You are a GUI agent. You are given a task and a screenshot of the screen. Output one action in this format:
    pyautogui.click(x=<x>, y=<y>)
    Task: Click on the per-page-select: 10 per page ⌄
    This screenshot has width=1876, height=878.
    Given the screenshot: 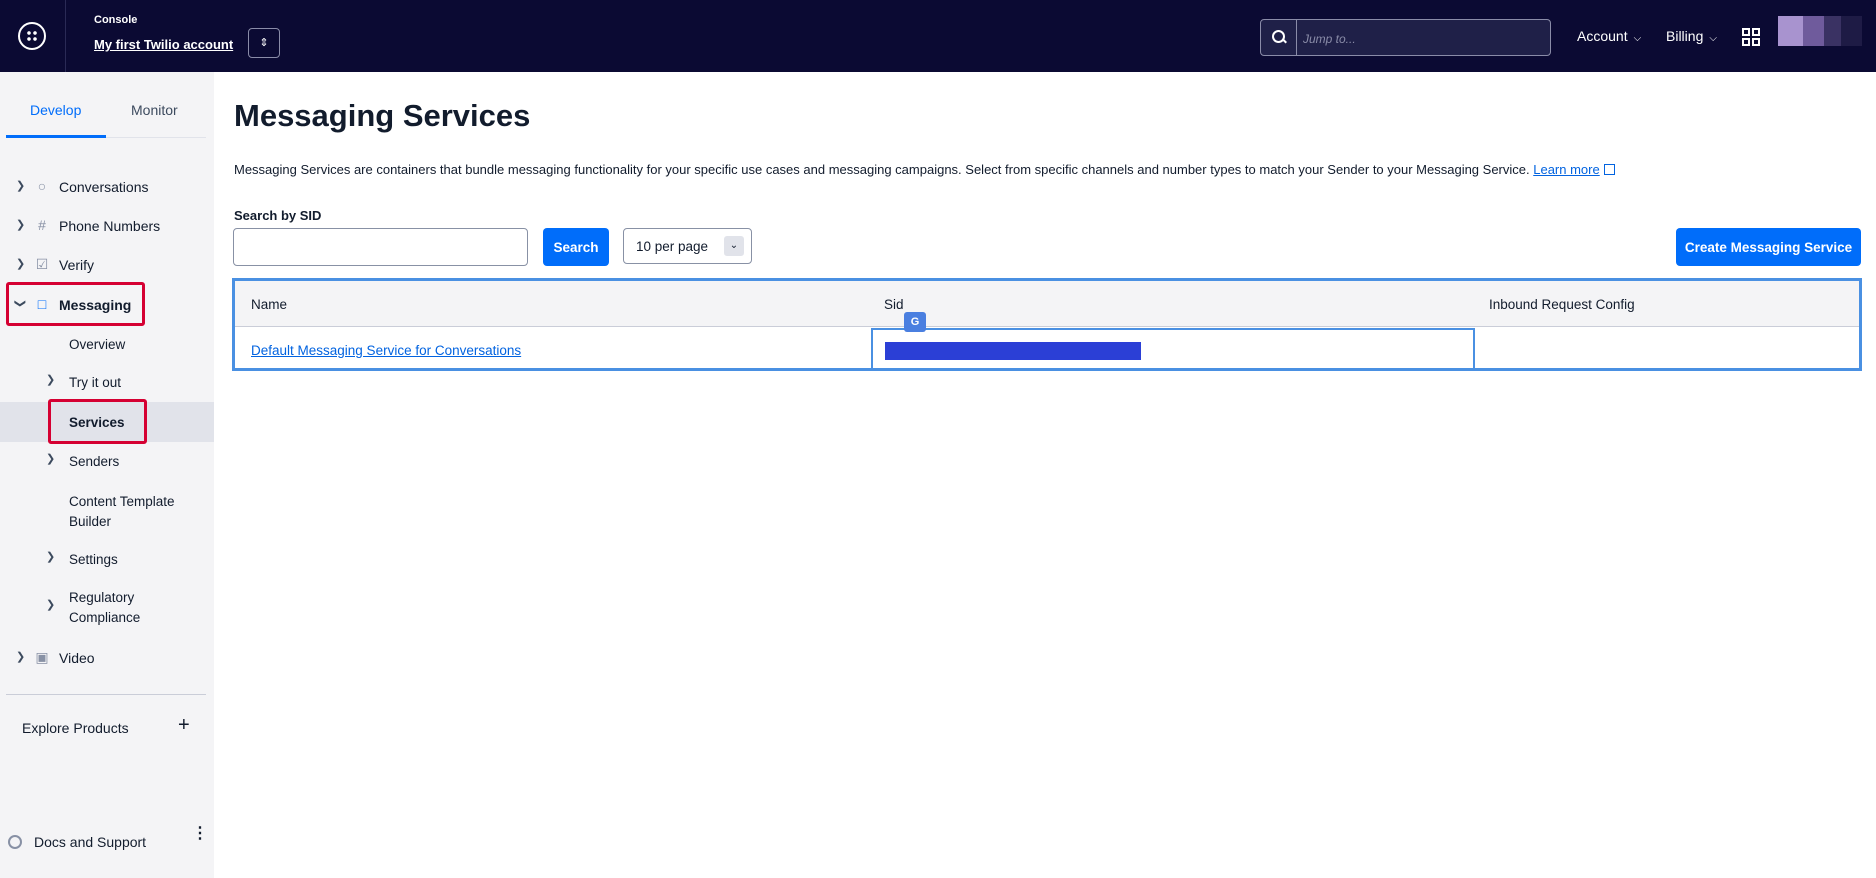 What is the action you would take?
    pyautogui.click(x=687, y=246)
    